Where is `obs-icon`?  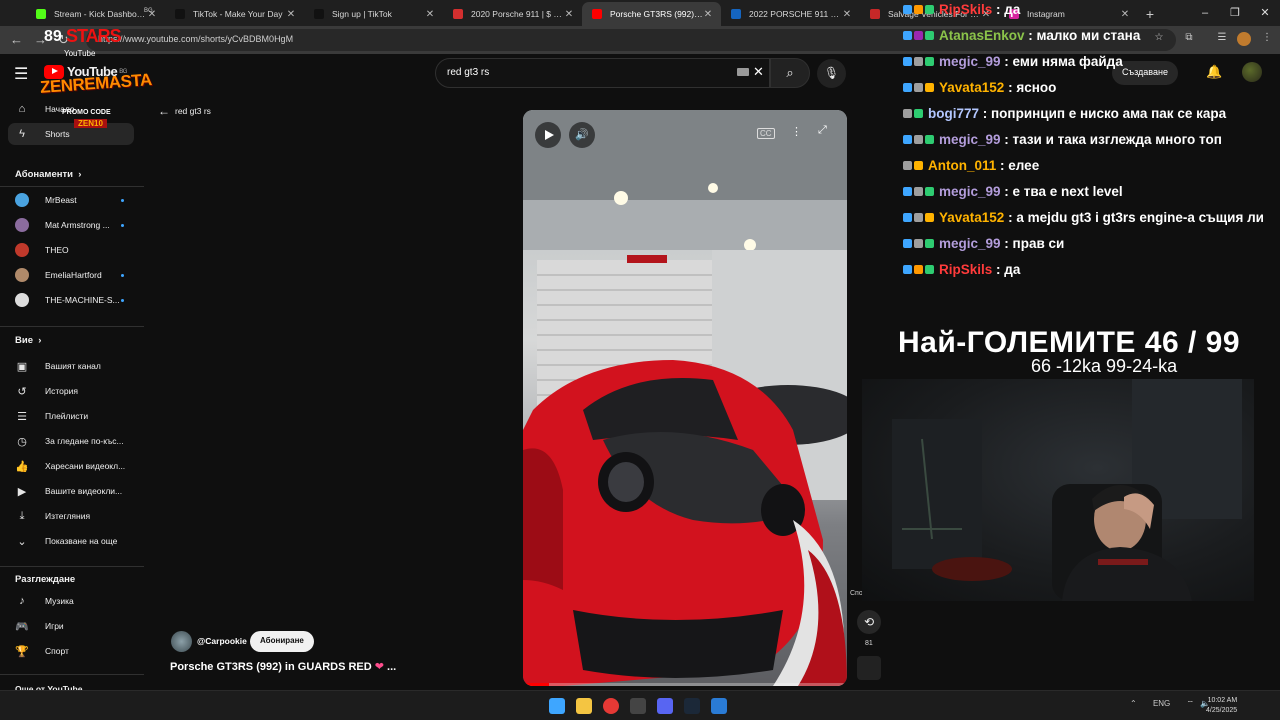
obs-icon is located at coordinates (638, 706).